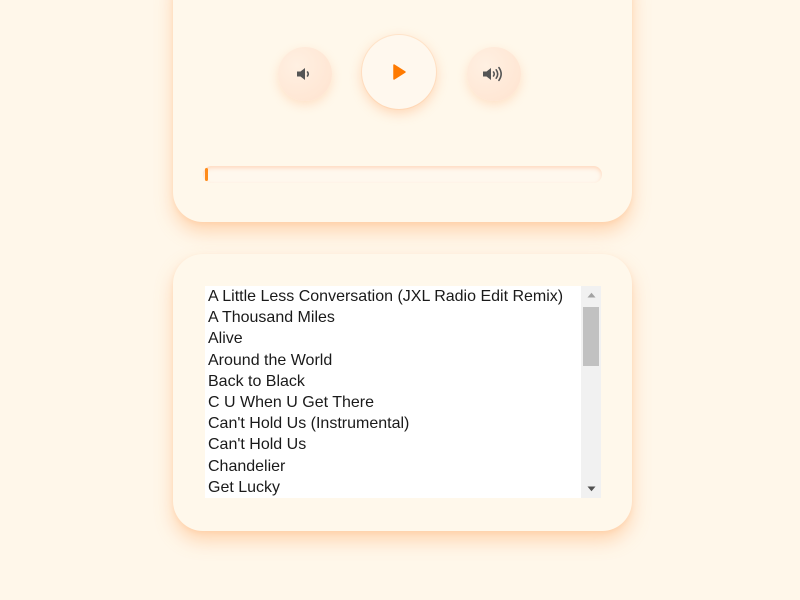 The image size is (800, 600). I want to click on progress-fill, so click(206, 174).